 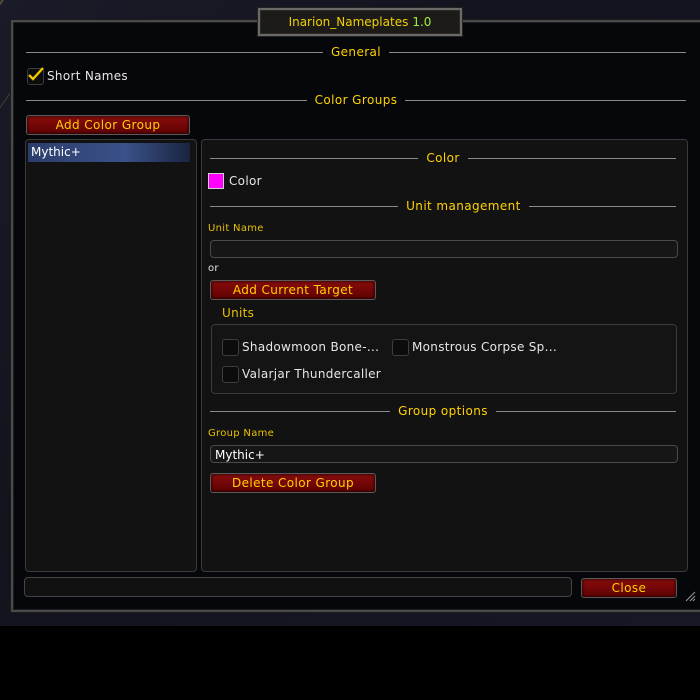 I want to click on general-header: General, so click(x=356, y=52).